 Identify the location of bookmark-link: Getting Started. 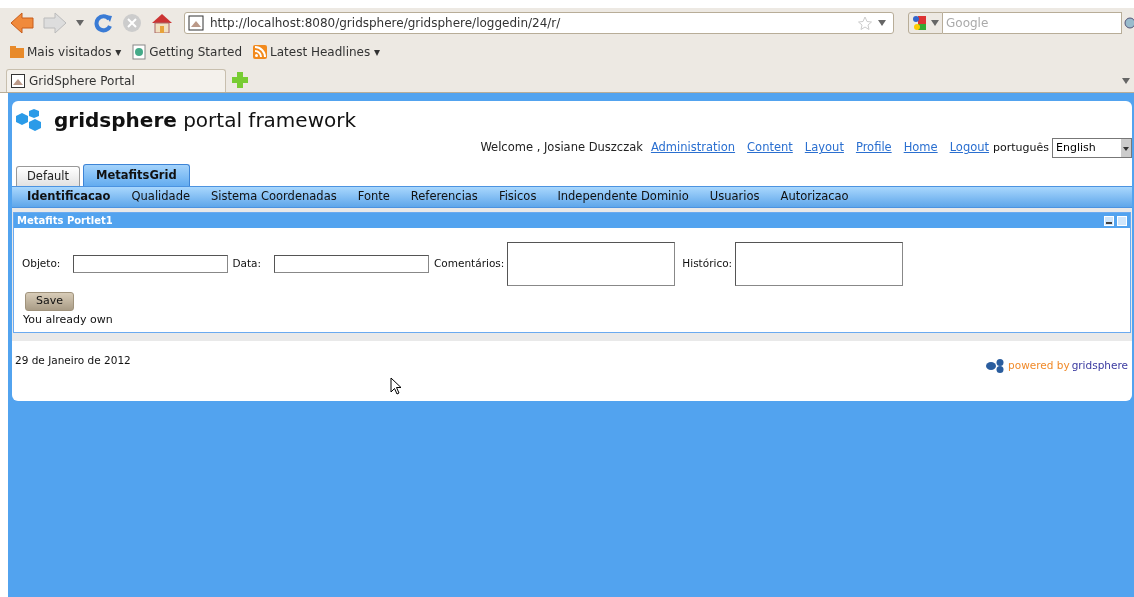
(196, 52).